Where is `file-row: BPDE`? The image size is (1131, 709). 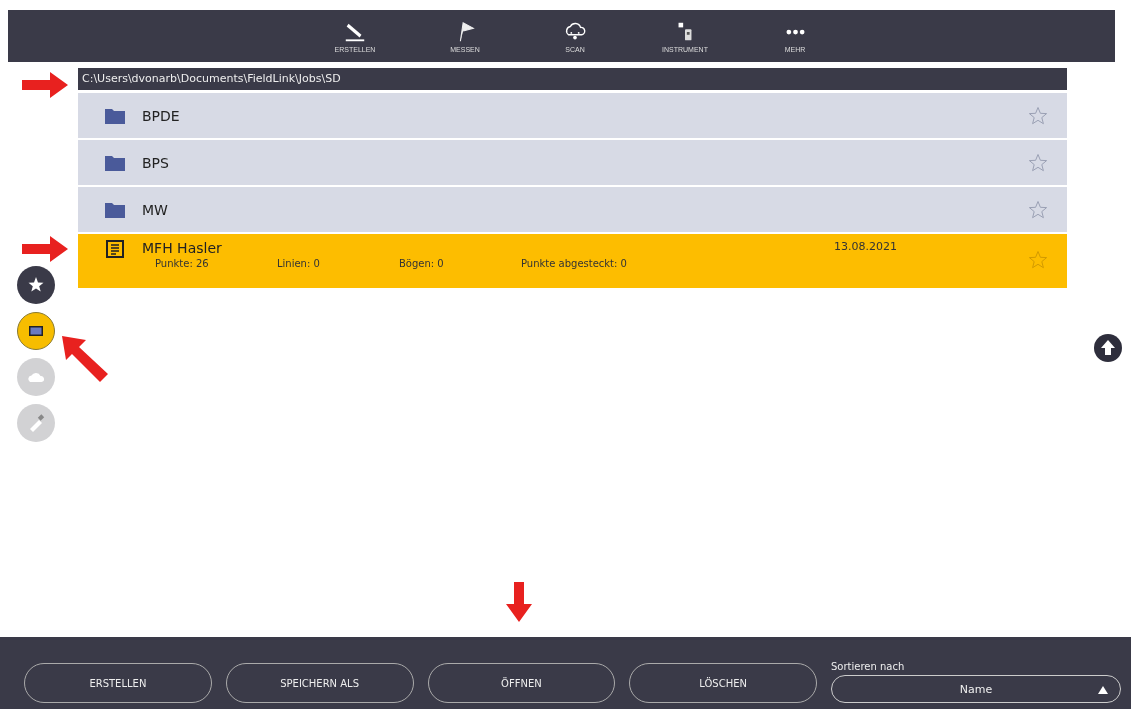
file-row: BPDE is located at coordinates (572, 115).